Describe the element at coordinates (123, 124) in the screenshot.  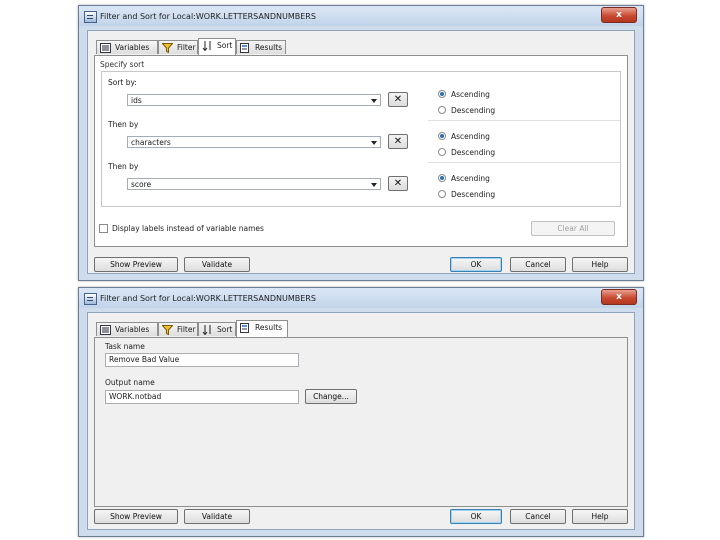
I see `then-by-label-1: Then by` at that location.